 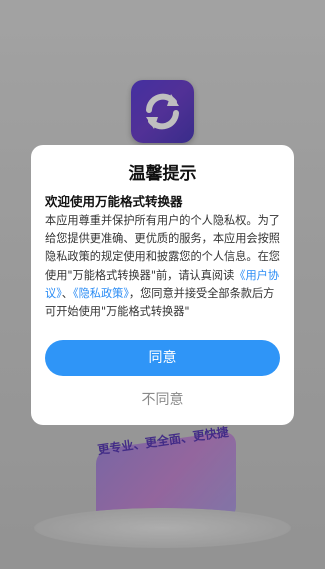 What do you see at coordinates (162, 399) in the screenshot?
I see `disagree-button: 不同意` at bounding box center [162, 399].